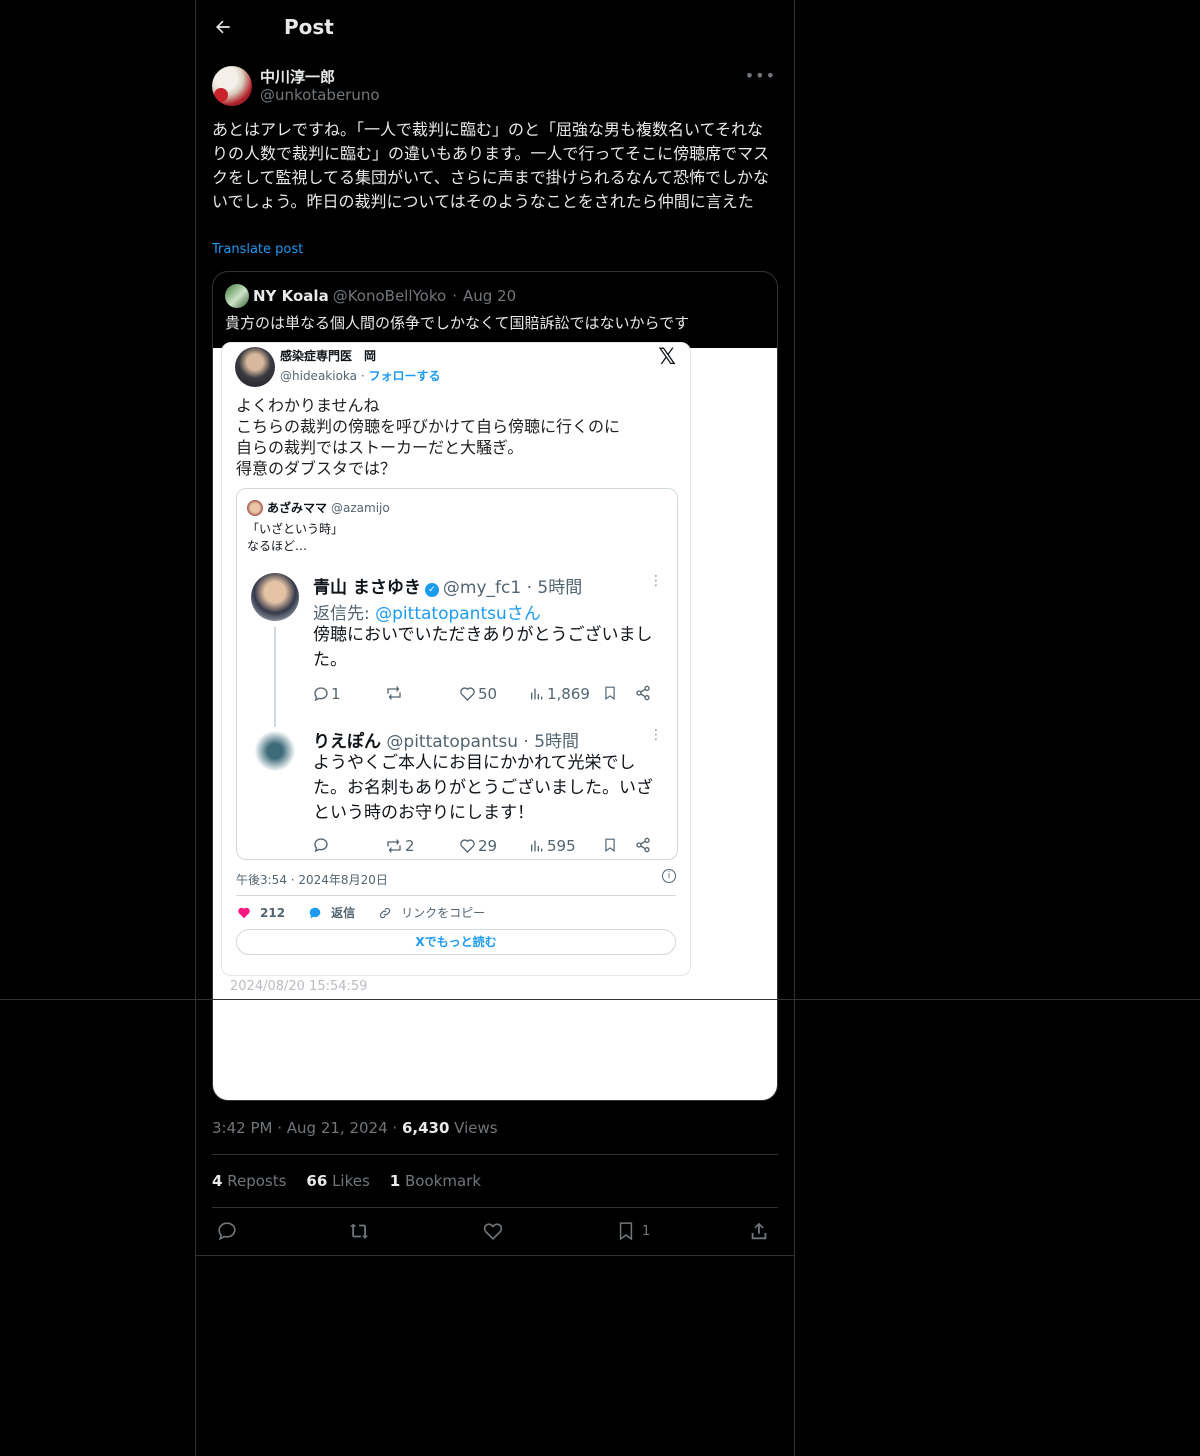 Image resolution: width=1200 pixels, height=1456 pixels. What do you see at coordinates (257, 1181) in the screenshot?
I see `reposts-label: Reposts` at bounding box center [257, 1181].